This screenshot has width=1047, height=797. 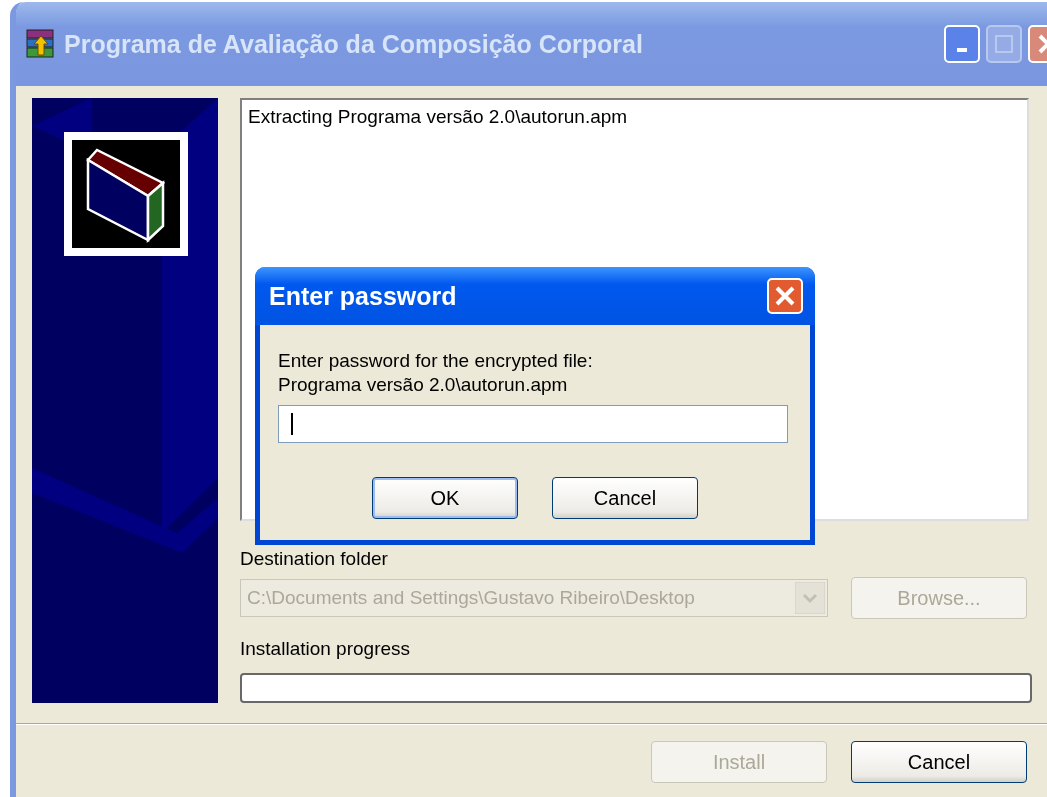 I want to click on close-button, so click(x=785, y=296).